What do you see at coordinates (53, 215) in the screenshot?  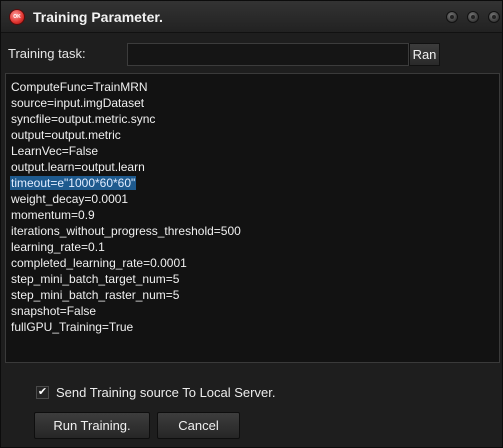 I see `editor-line-text: momentum=0.9` at bounding box center [53, 215].